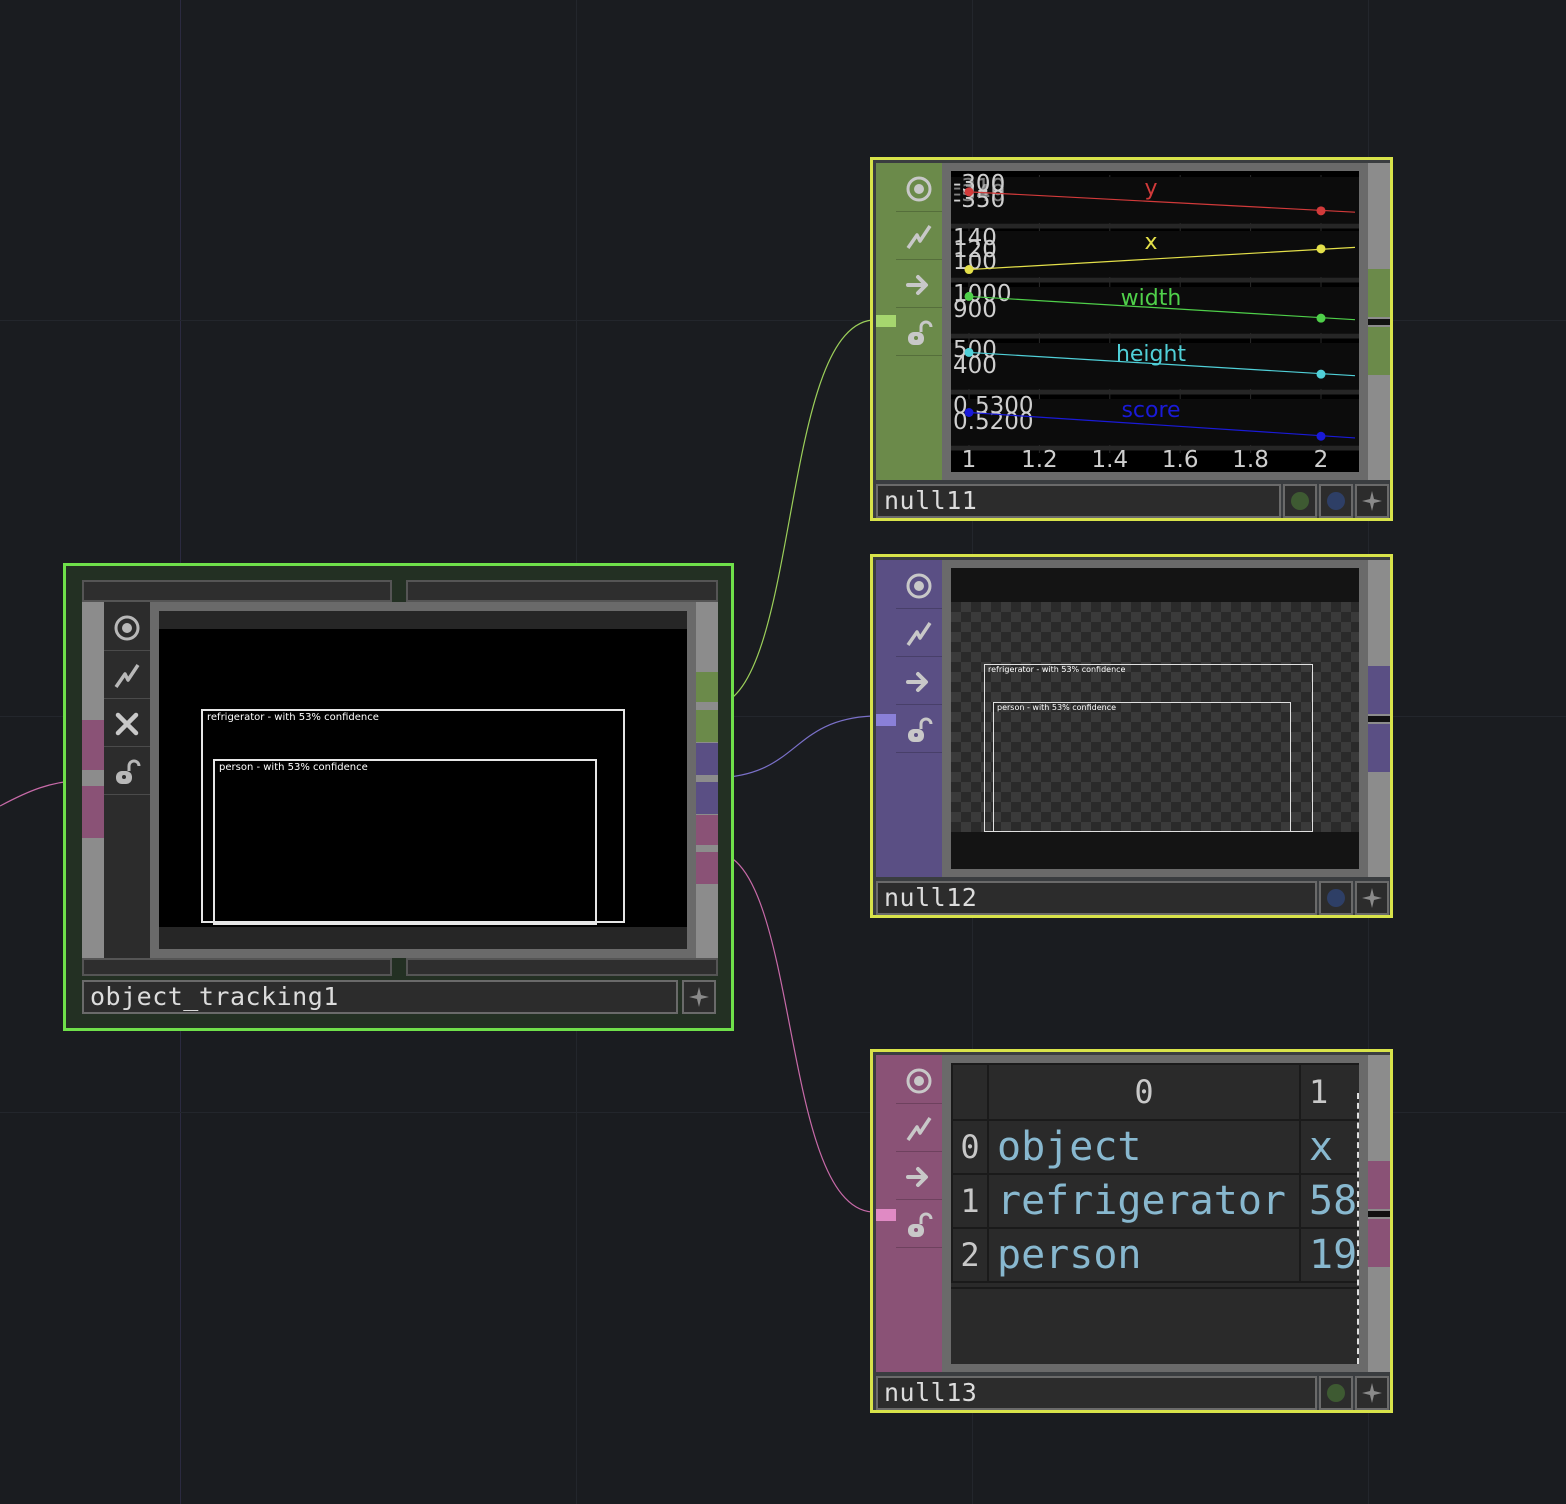 This screenshot has width=1566, height=1504. I want to click on chart-tick-label: -340, so click(979, 194).